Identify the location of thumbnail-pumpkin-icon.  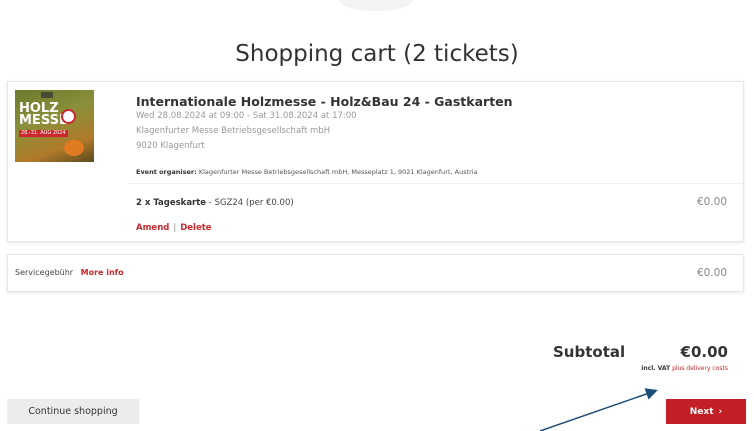
(74, 148).